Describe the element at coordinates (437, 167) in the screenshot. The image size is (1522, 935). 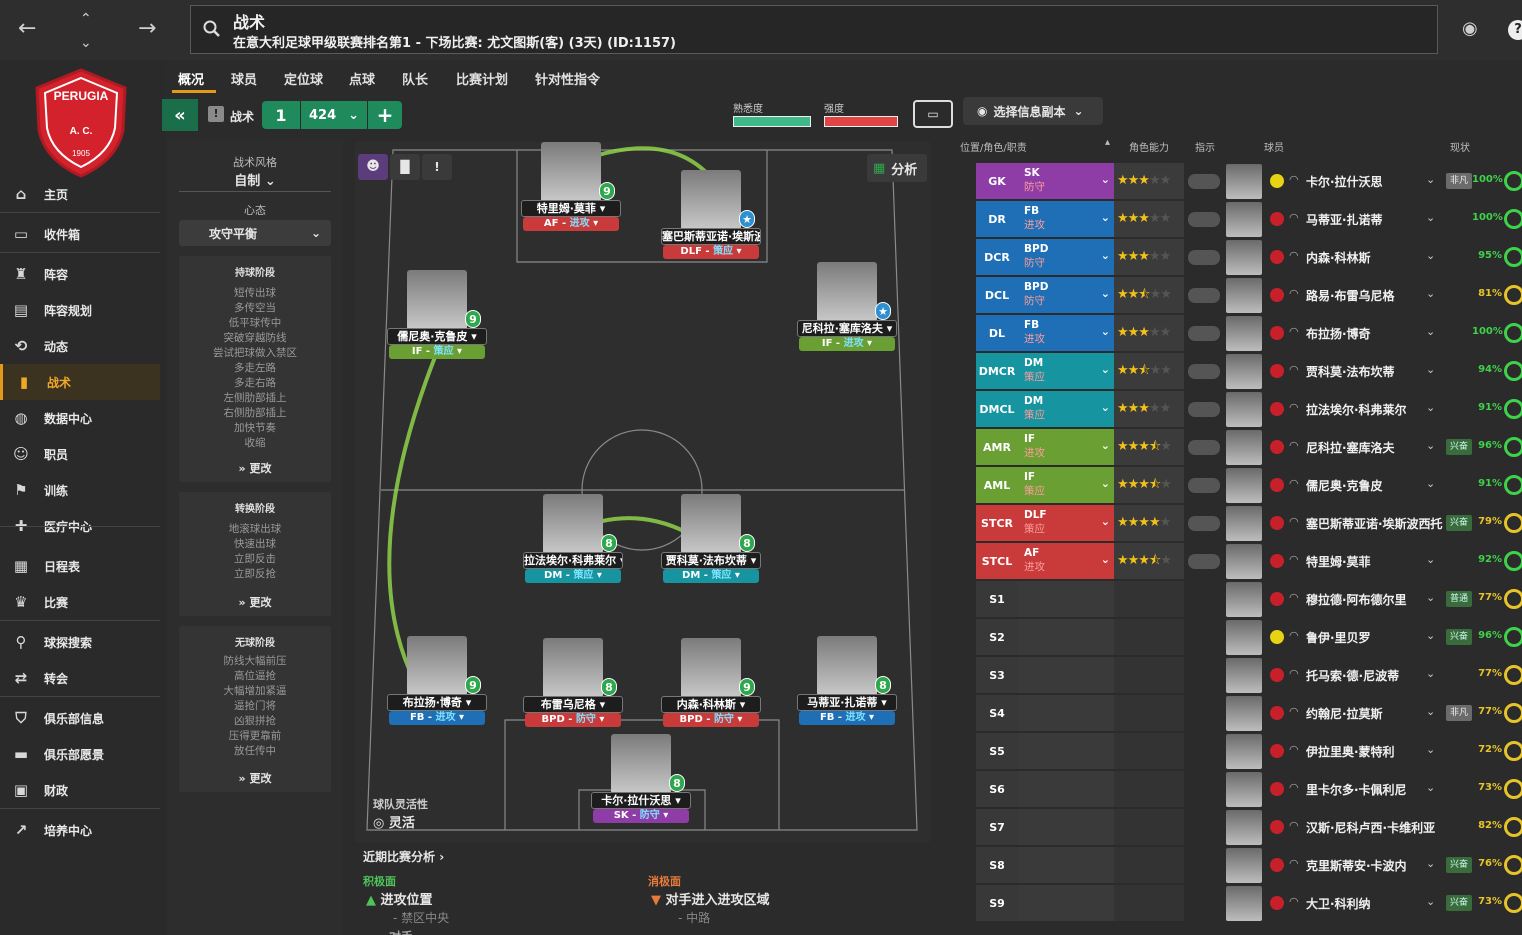
I see `alert-view-icon: !` at that location.